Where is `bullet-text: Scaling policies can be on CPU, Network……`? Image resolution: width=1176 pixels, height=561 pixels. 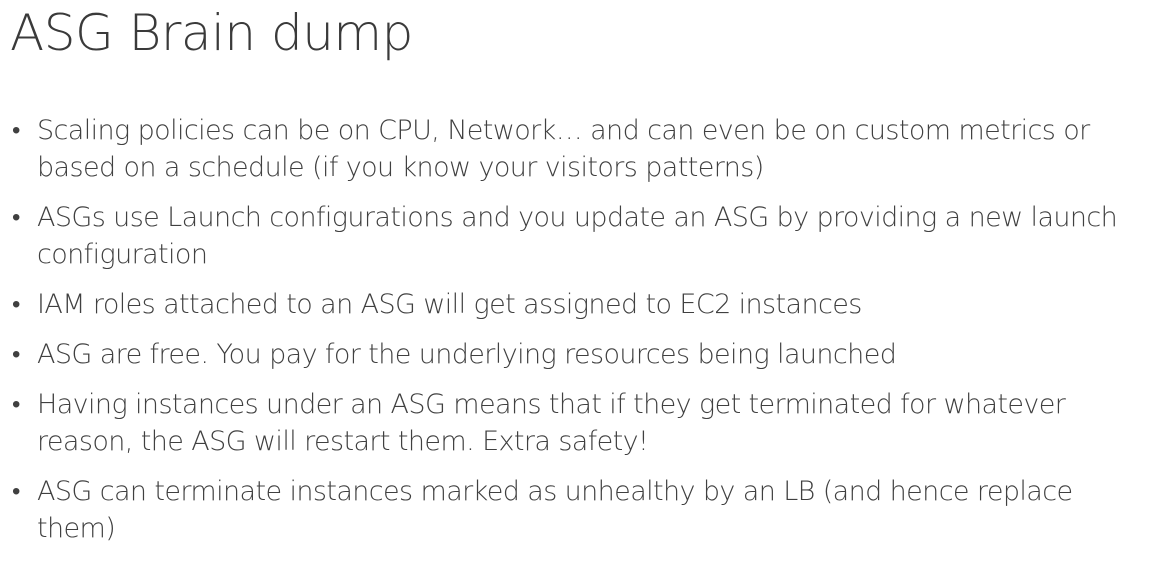 bullet-text: Scaling policies can be on CPU, Network…… is located at coordinates (563, 149).